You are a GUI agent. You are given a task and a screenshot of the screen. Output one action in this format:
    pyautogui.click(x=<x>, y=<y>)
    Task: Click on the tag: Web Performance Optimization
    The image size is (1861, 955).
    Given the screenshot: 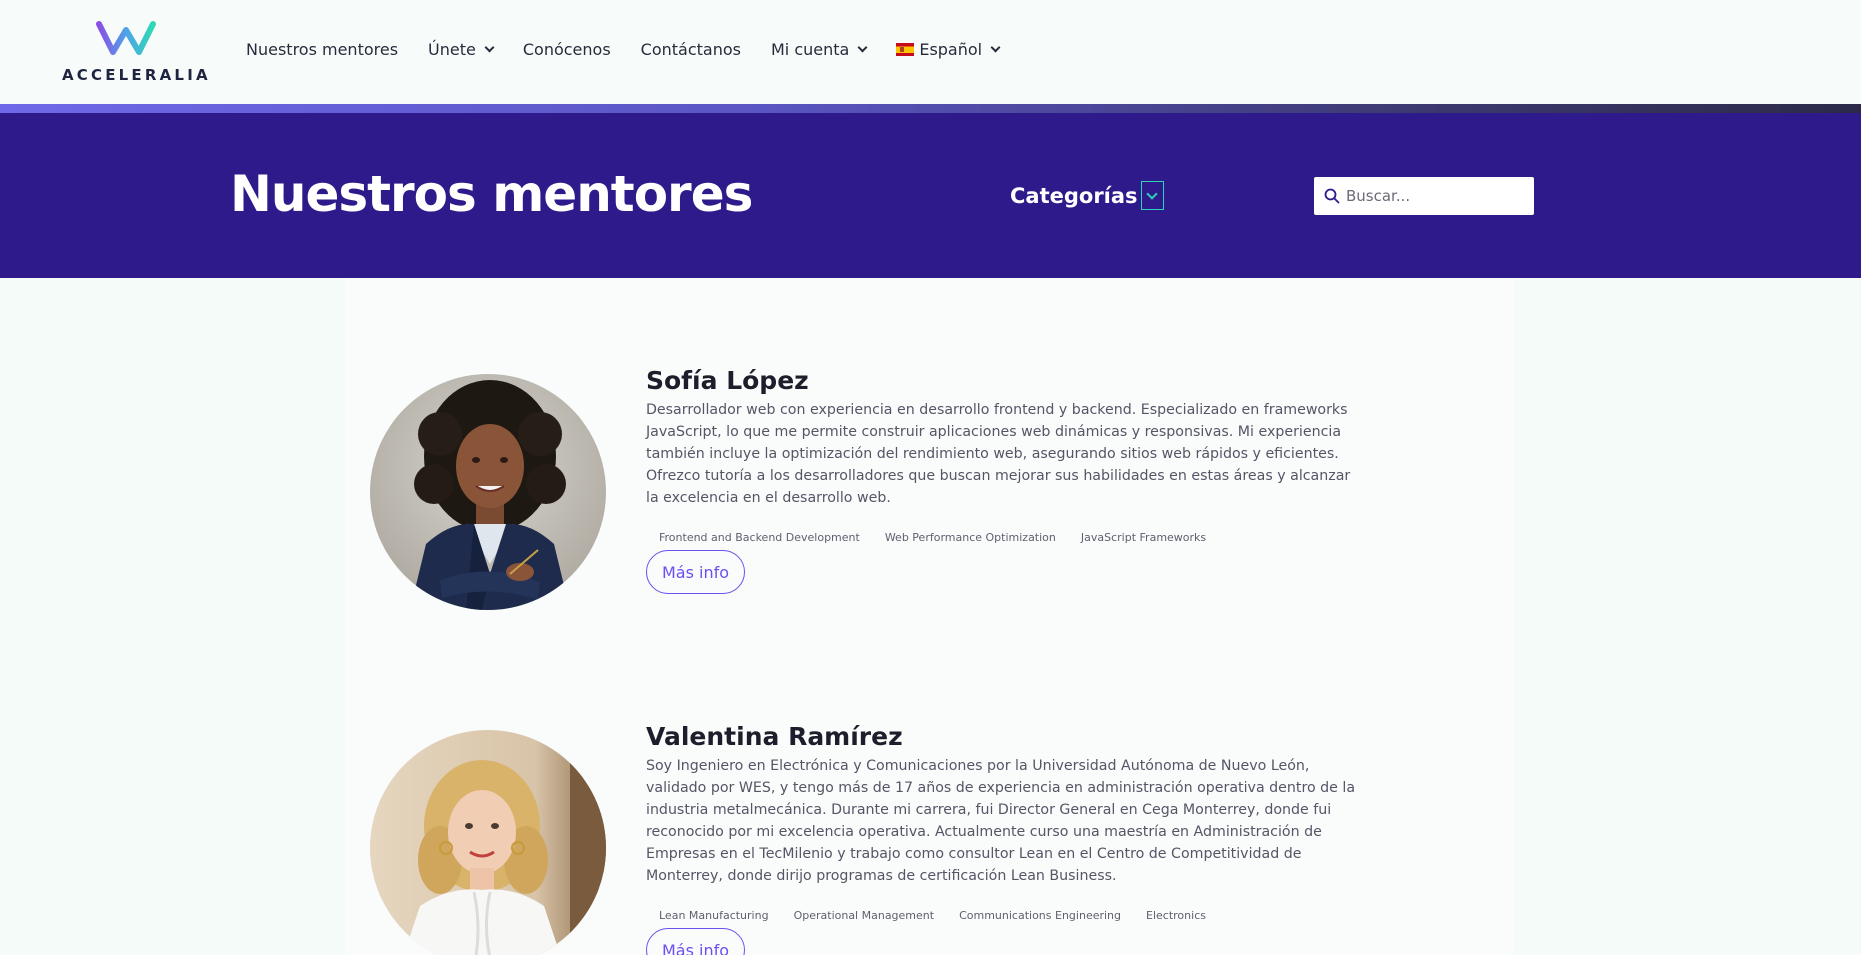 What is the action you would take?
    pyautogui.click(x=970, y=537)
    